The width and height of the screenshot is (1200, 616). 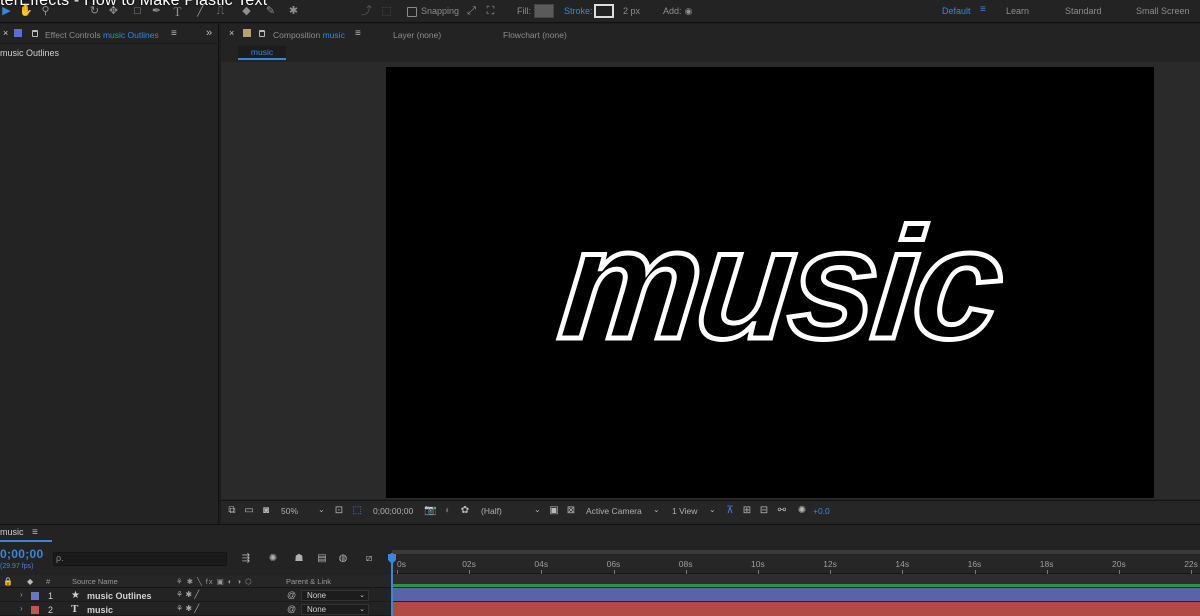 I want to click on layer-2-switches-icon: ⚘ ✱ ╱, so click(x=187, y=608).